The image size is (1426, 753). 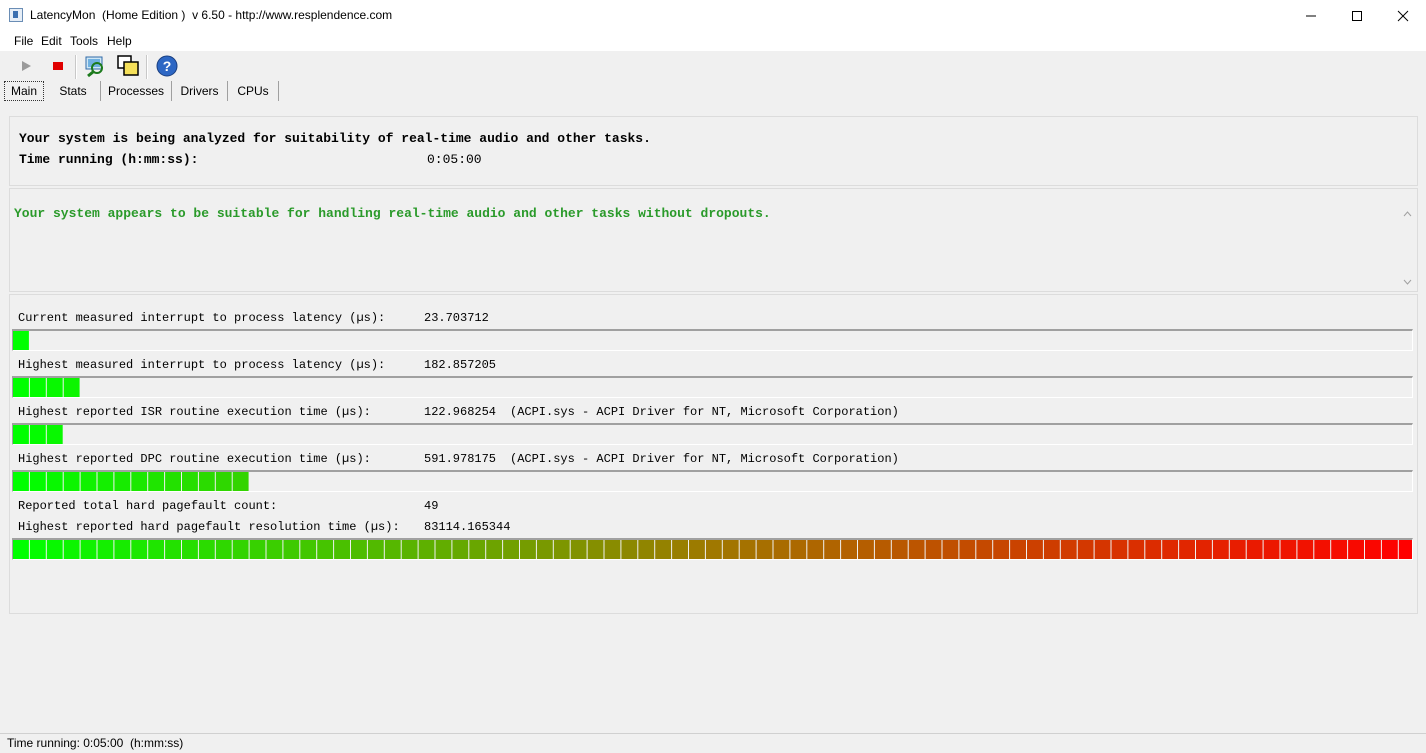 What do you see at coordinates (713, 66) in the screenshot?
I see `toolbar: ?` at bounding box center [713, 66].